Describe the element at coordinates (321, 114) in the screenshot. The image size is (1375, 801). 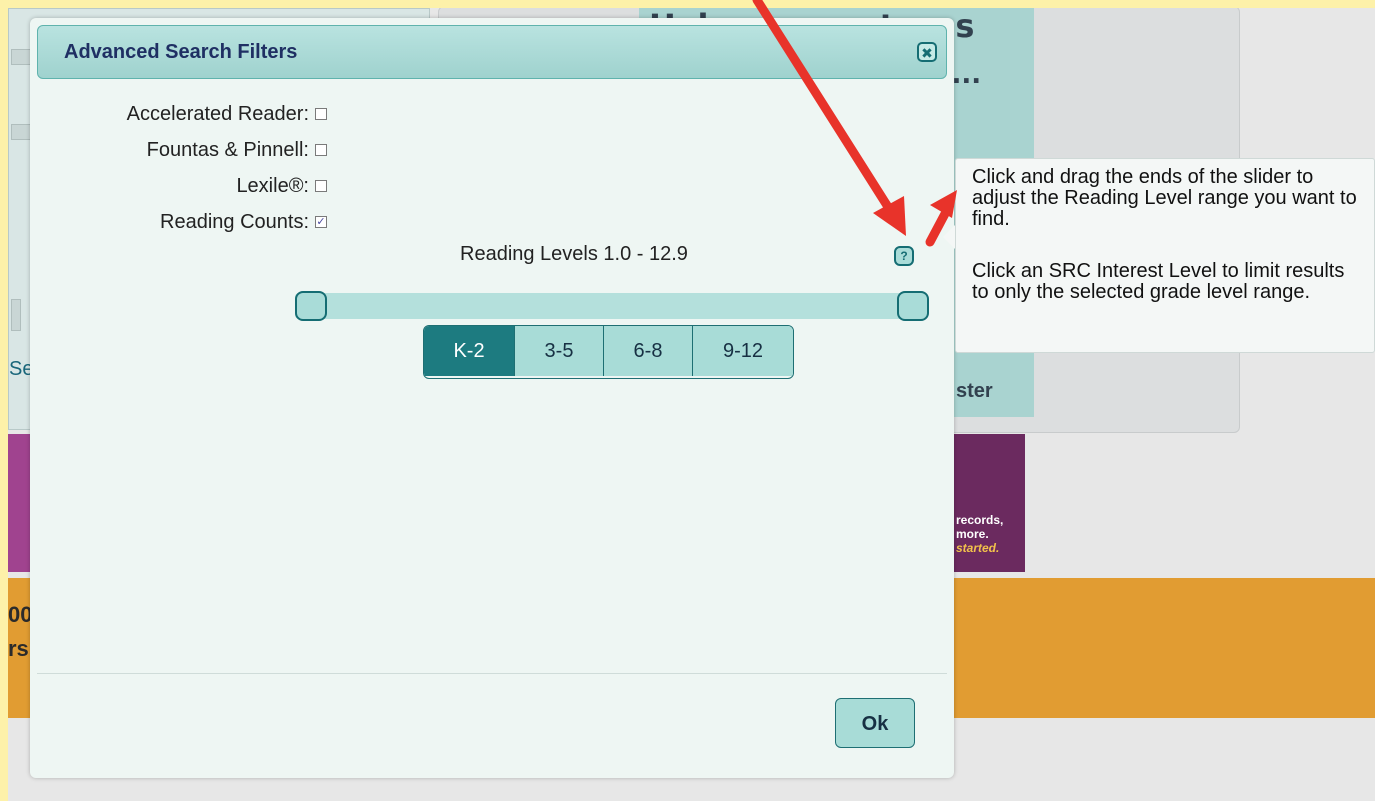
I see `accelerated-reader-checkbox` at that location.